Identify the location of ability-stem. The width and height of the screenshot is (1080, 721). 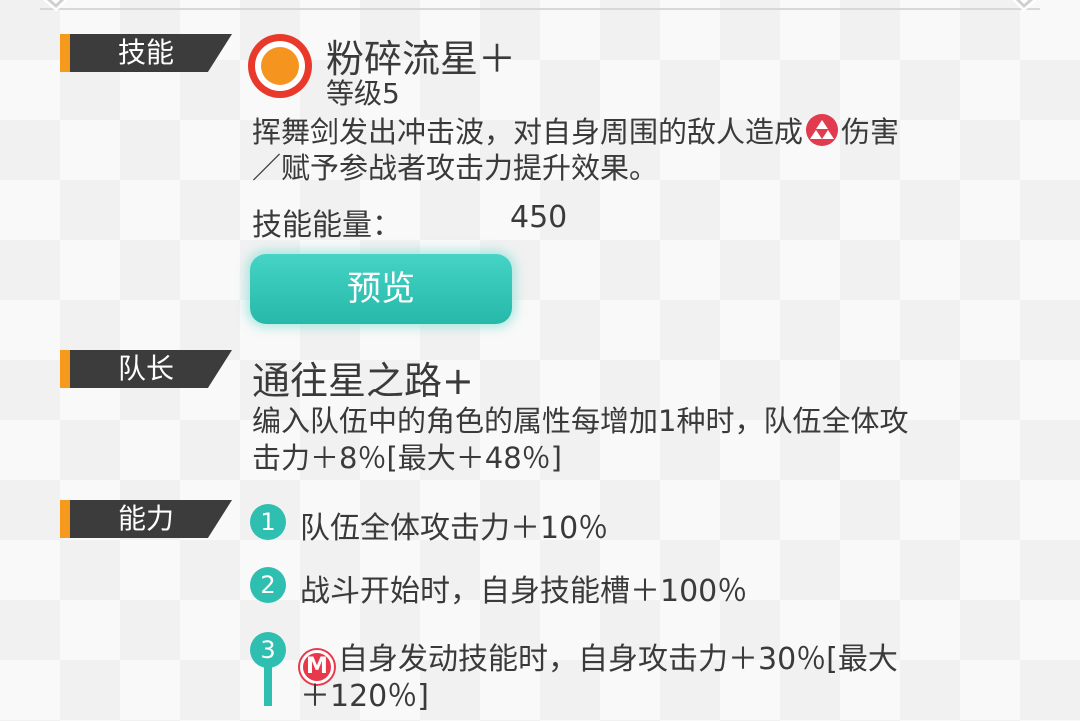
(268, 686).